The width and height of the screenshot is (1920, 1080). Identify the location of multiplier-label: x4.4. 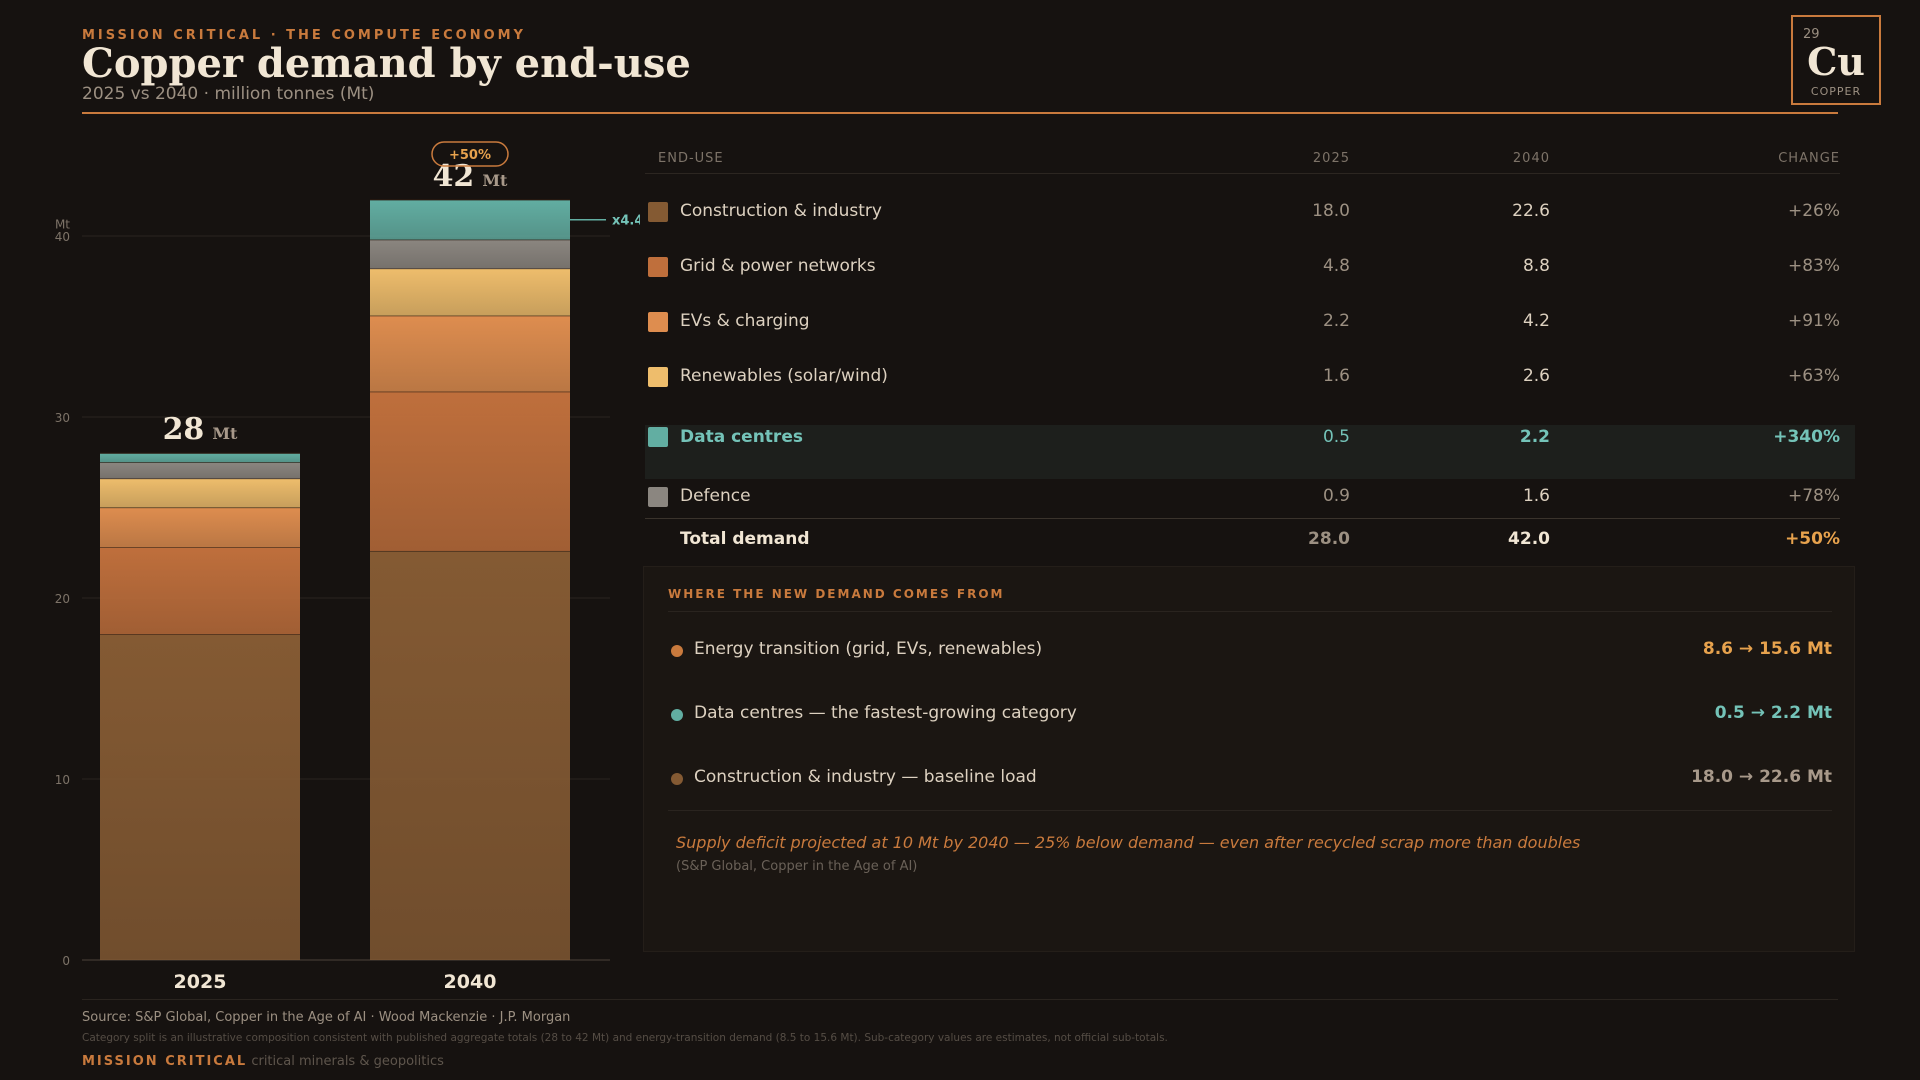
(626, 221).